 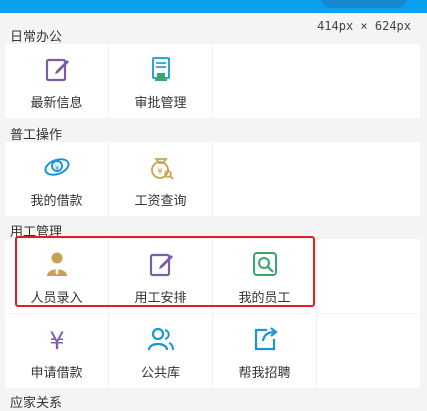 I want to click on yen-icon: ¥, so click(x=56, y=340).